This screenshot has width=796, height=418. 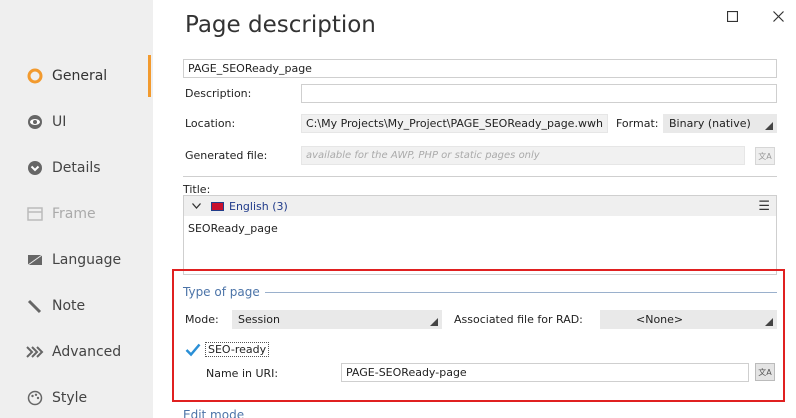 What do you see at coordinates (46, 122) in the screenshot?
I see `sidebar-item-ui: UI` at bounding box center [46, 122].